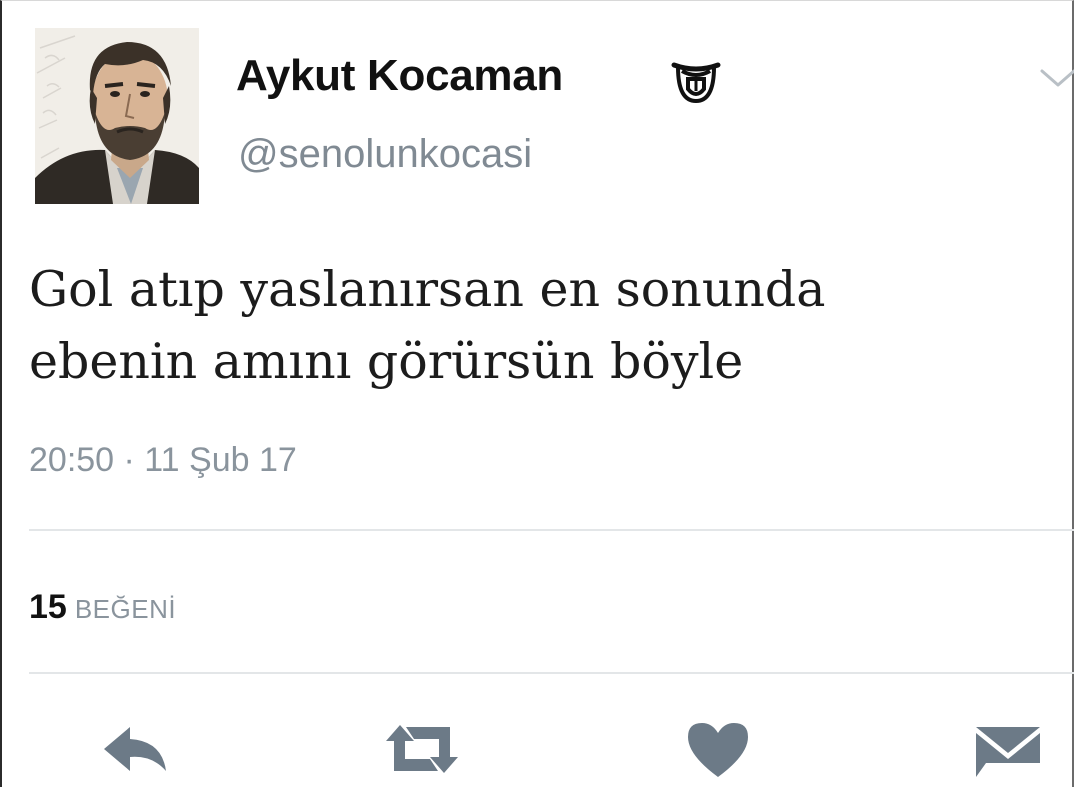 This screenshot has height=787, width=1074. What do you see at coordinates (399, 76) in the screenshot?
I see `display-name: Aykut Kocaman` at bounding box center [399, 76].